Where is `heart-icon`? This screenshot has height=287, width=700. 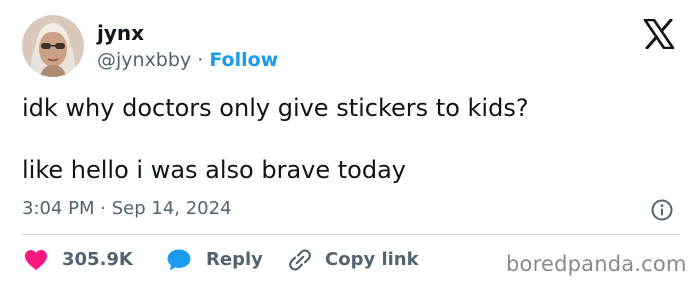 heart-icon is located at coordinates (36, 260).